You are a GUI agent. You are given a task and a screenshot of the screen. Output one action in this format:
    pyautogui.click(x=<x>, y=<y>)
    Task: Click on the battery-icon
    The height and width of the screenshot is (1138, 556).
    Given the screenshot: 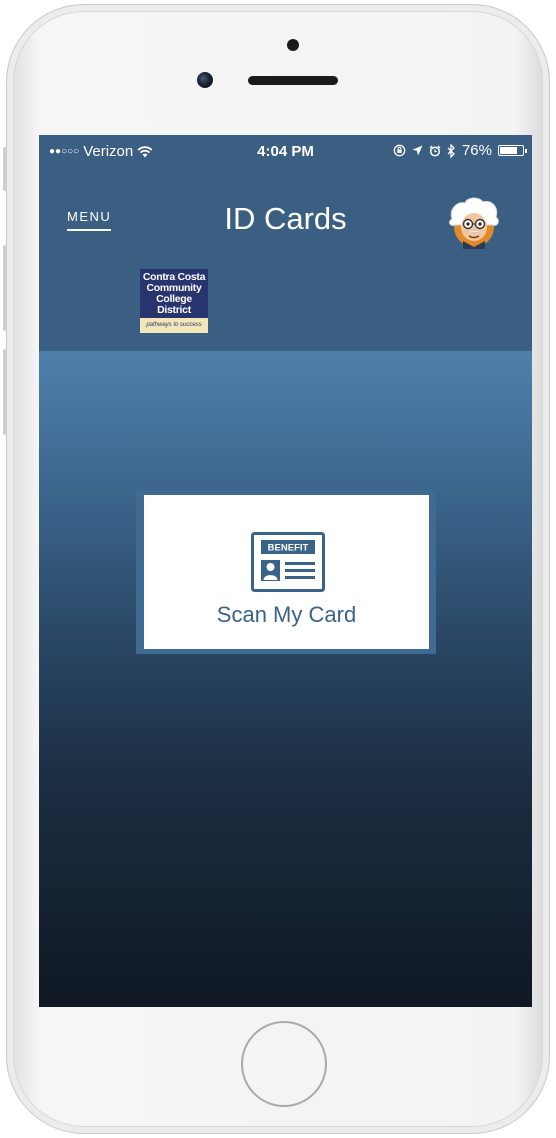 What is the action you would take?
    pyautogui.click(x=512, y=150)
    